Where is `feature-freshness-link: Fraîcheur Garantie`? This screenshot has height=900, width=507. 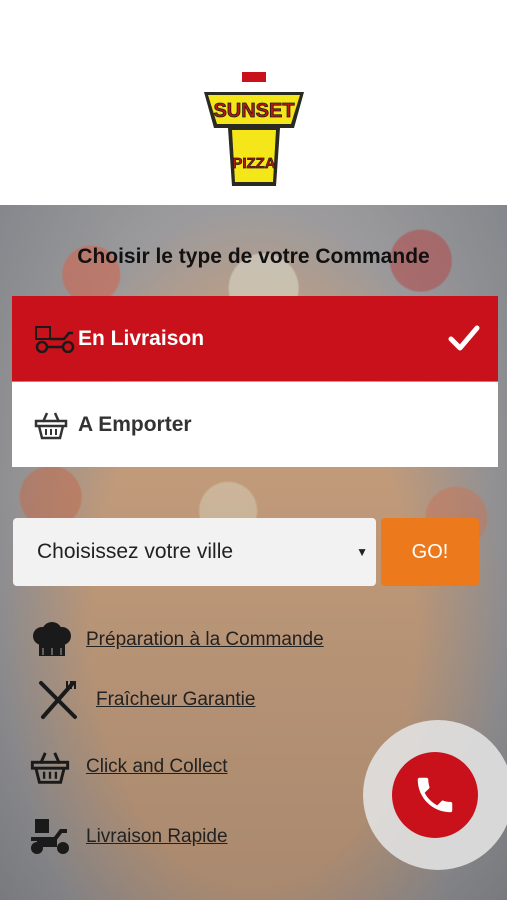
feature-freshness-link: Fraîcheur Garantie is located at coordinates (175, 700).